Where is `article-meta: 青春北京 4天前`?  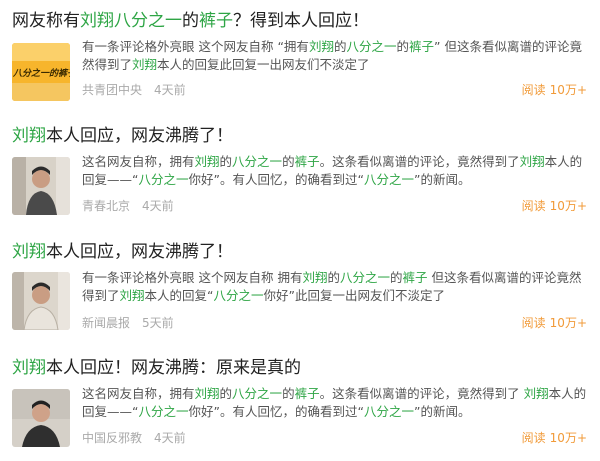
article-meta: 青春北京 4天前 is located at coordinates (134, 205).